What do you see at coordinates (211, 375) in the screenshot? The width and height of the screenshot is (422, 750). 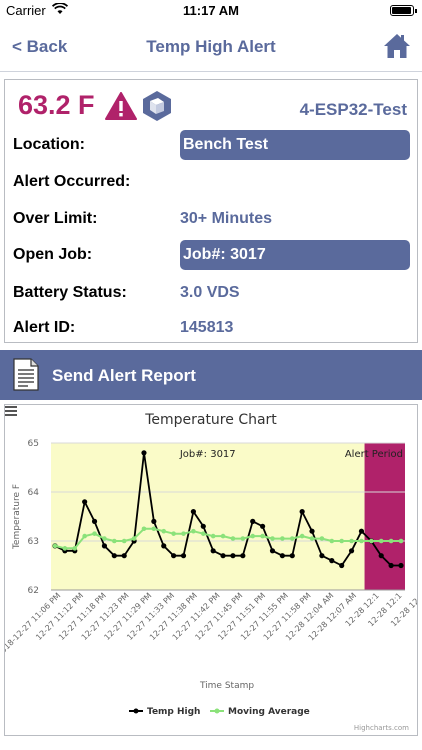 I see `send-alert-report-button: Send Alert Report` at bounding box center [211, 375].